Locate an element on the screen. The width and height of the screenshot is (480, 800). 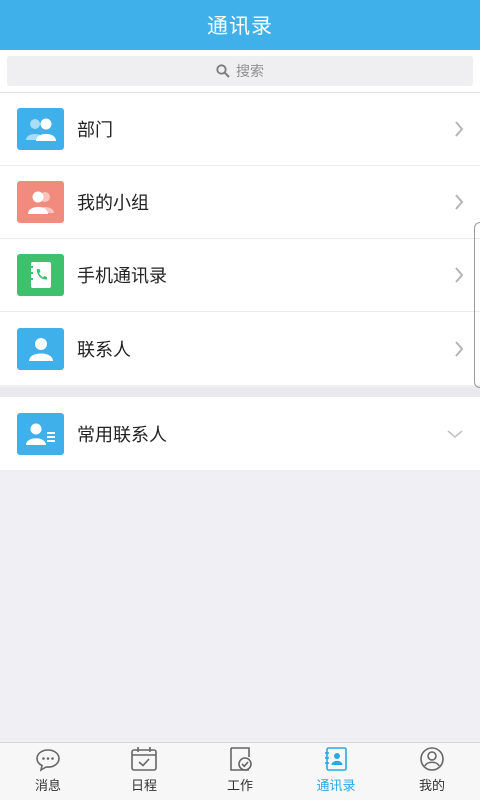
list-item-label: 常用联系人 is located at coordinates (122, 435).